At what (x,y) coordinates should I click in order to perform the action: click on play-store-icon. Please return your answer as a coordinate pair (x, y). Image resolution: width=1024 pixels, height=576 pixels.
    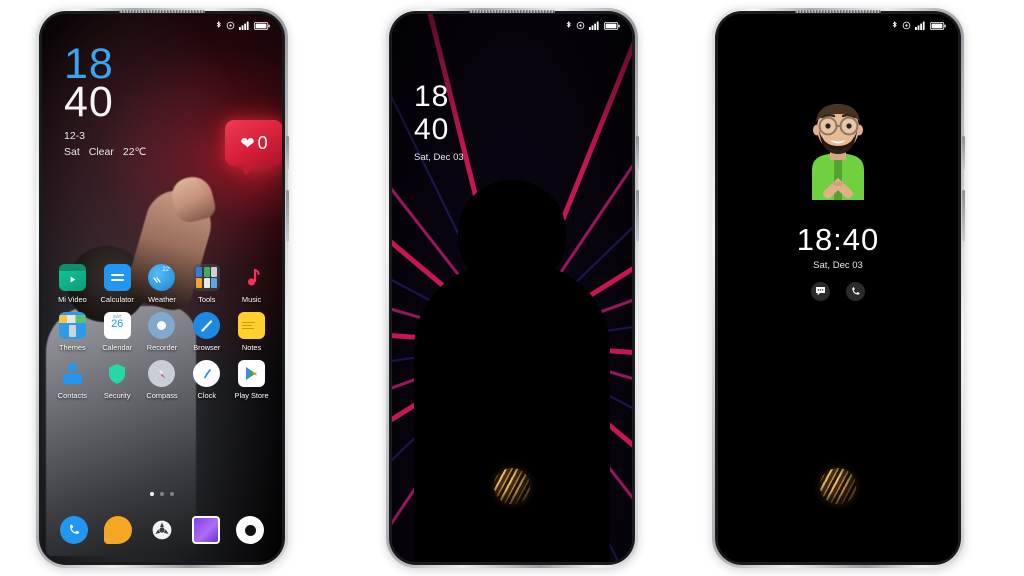
    Looking at the image, I should click on (252, 373).